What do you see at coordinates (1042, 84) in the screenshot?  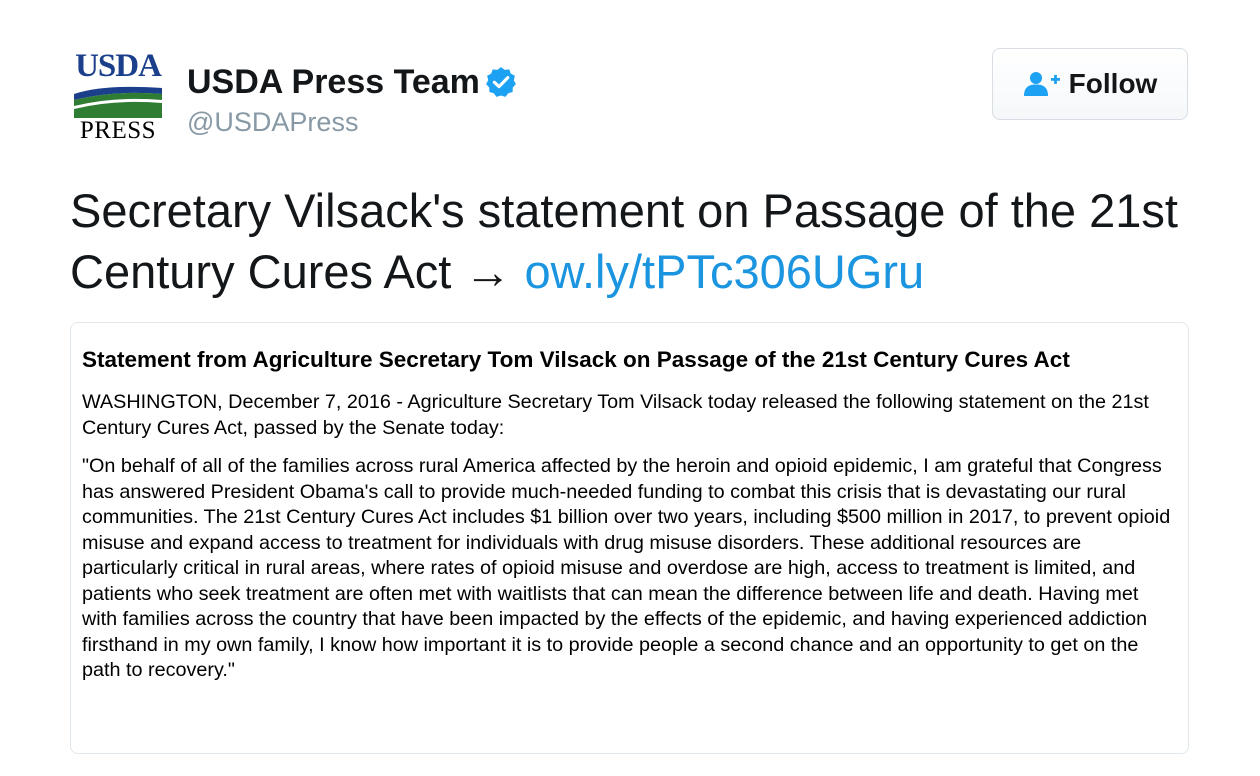 I see `add-user-icon` at bounding box center [1042, 84].